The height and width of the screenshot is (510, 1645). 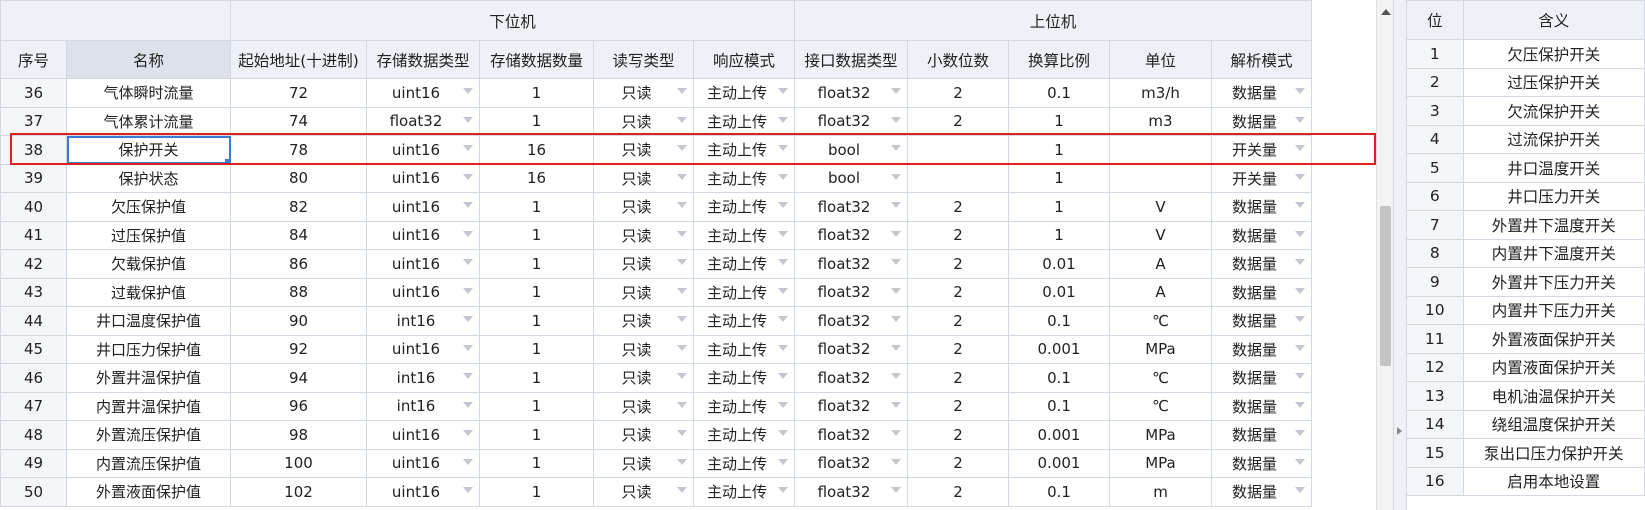 I want to click on bit-row: 3 欠流保护开关, so click(x=1525, y=111).